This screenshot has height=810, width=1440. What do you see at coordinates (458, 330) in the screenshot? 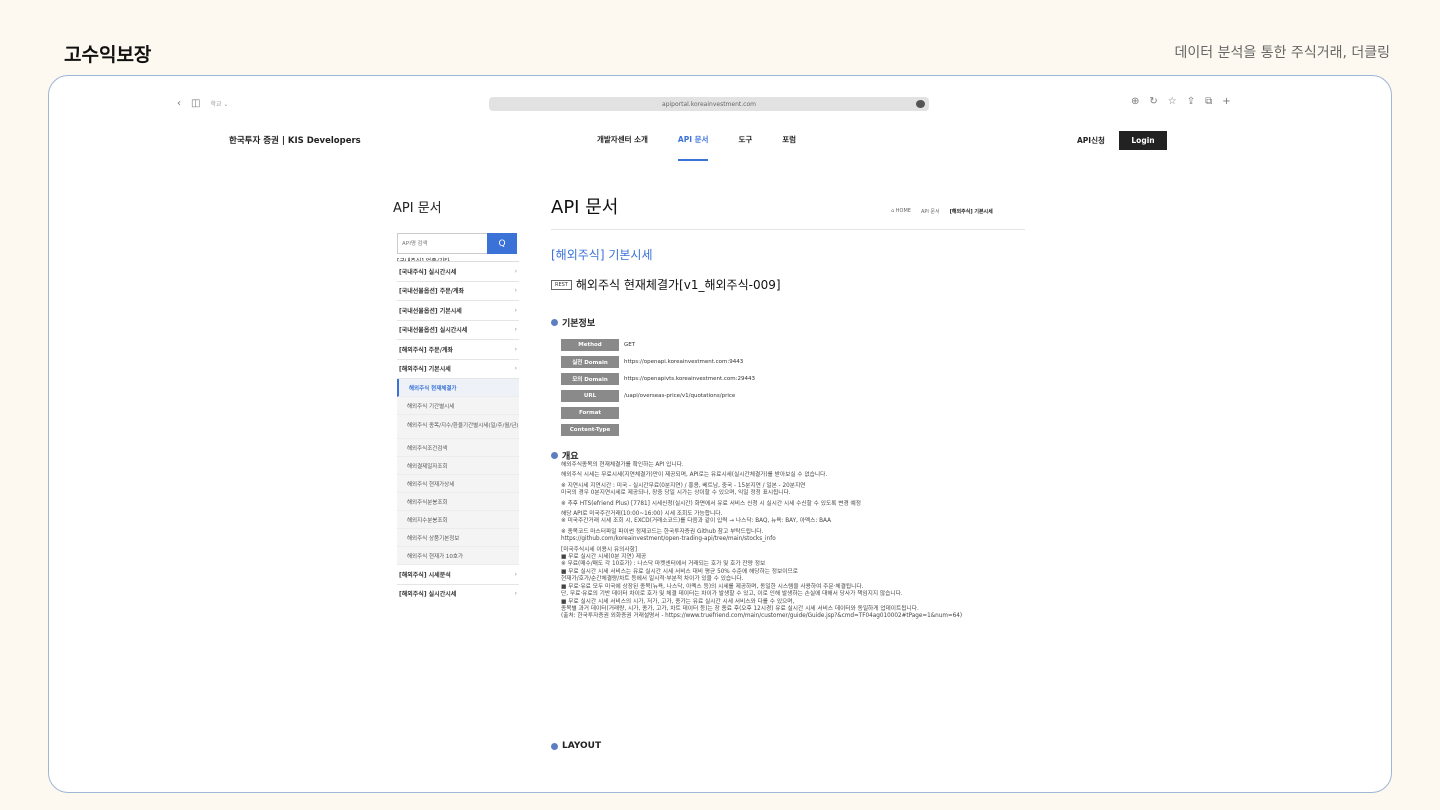
I see `sidebar-cat-futures-realtime: [국내선물옵션] 실시간시세 ›` at bounding box center [458, 330].